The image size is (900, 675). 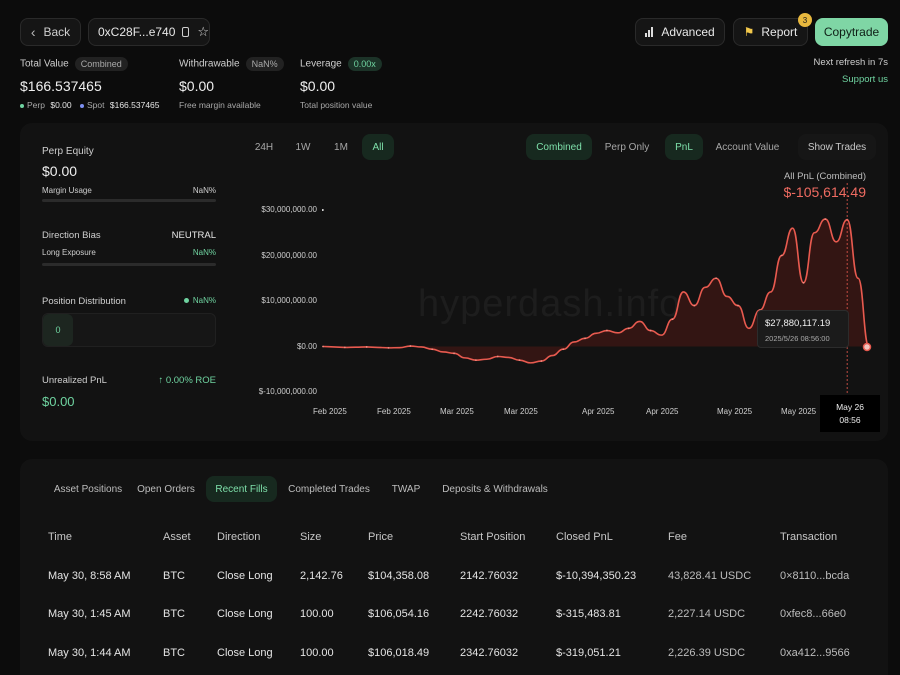 What do you see at coordinates (44, 64) in the screenshot?
I see `total-value-label: Total Value` at bounding box center [44, 64].